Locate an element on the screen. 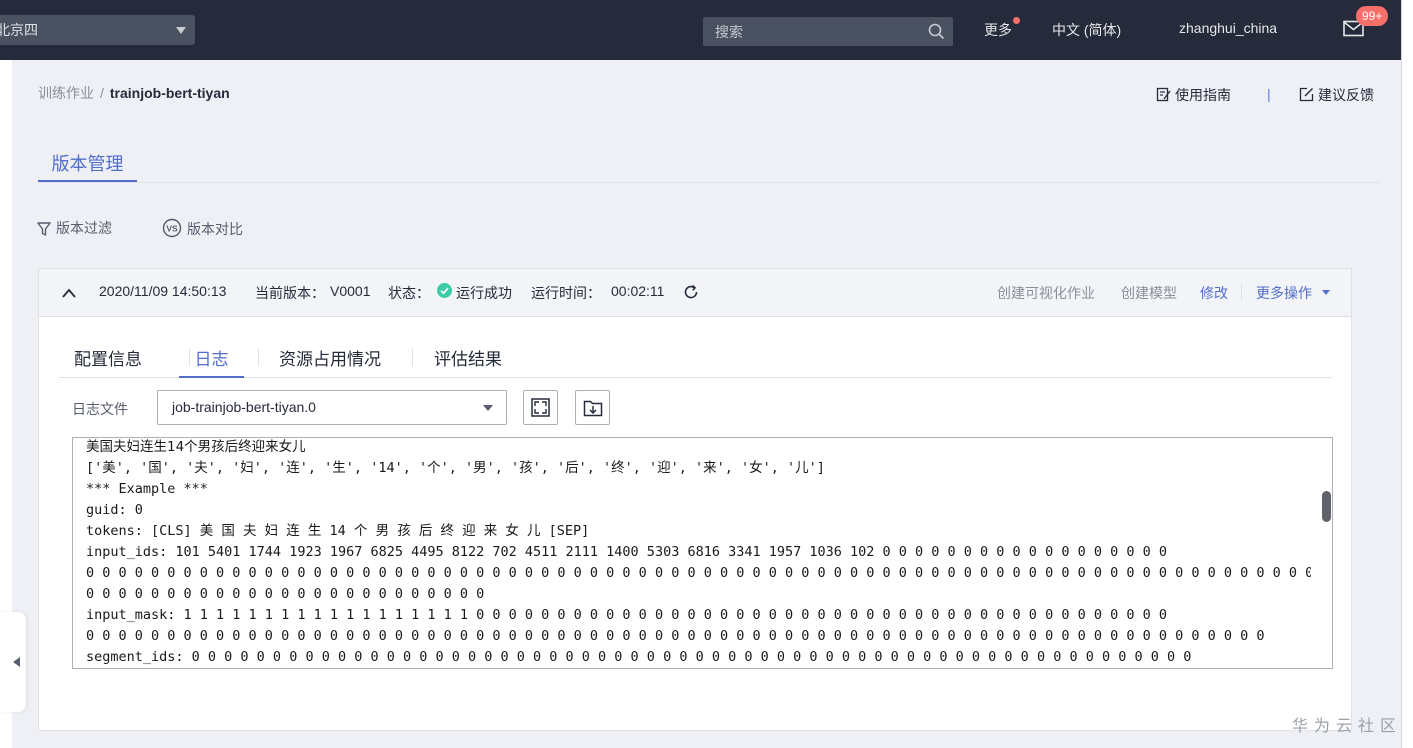 The image size is (1413, 748). mail-count-badge: 99+ is located at coordinates (1372, 16).